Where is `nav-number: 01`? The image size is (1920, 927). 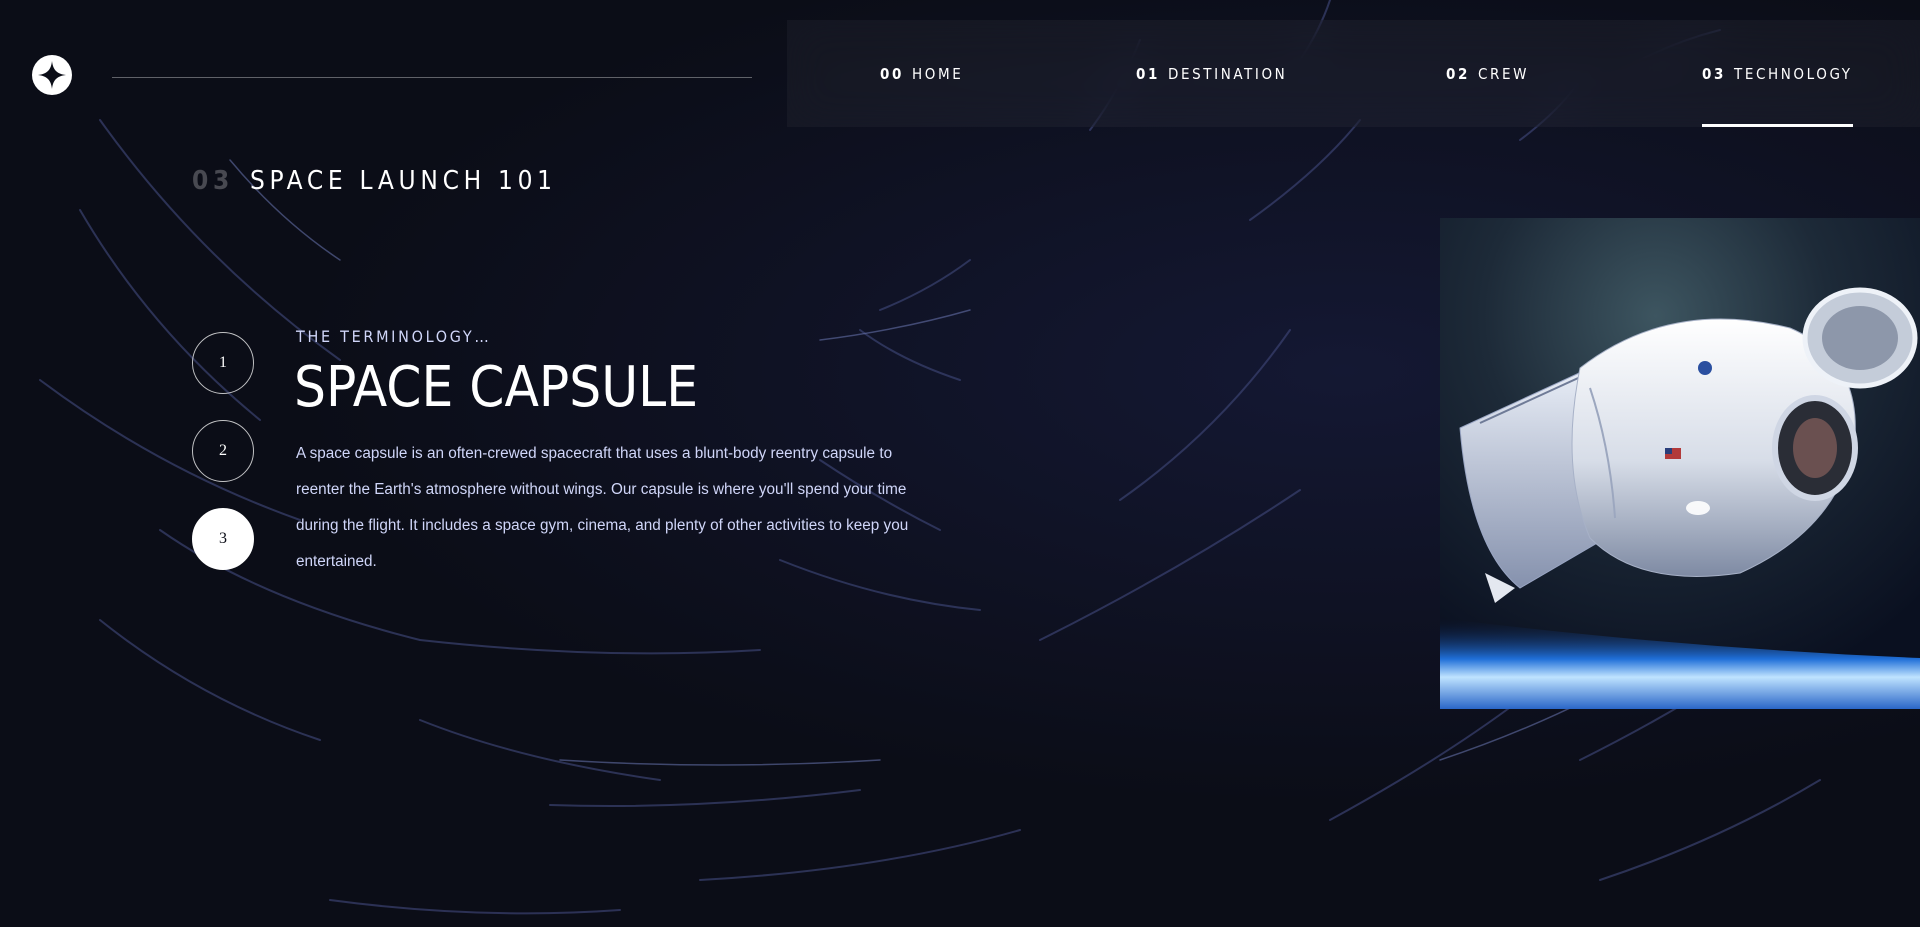
nav-number: 01 is located at coordinates (1148, 73).